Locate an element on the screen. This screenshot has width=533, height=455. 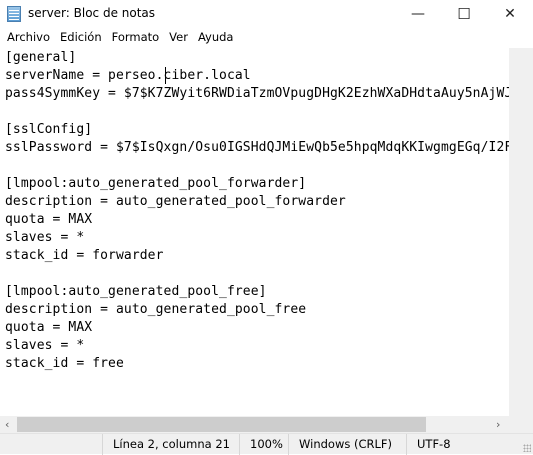
menu-bar: Archivo Edición Formato Ver Ayuda is located at coordinates (266, 38).